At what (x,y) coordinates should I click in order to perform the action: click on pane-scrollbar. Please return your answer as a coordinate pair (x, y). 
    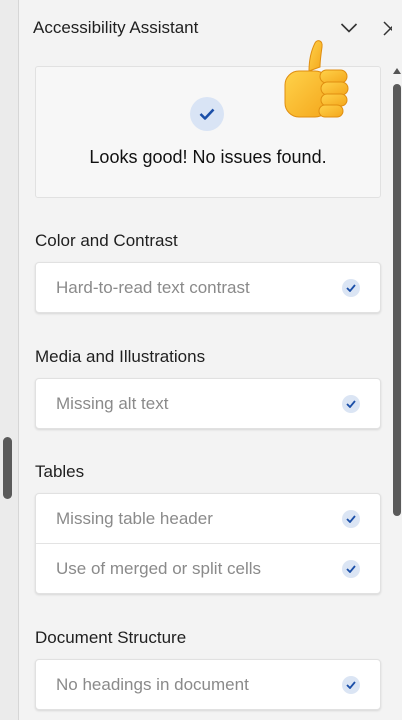
    Looking at the image, I should click on (397, 360).